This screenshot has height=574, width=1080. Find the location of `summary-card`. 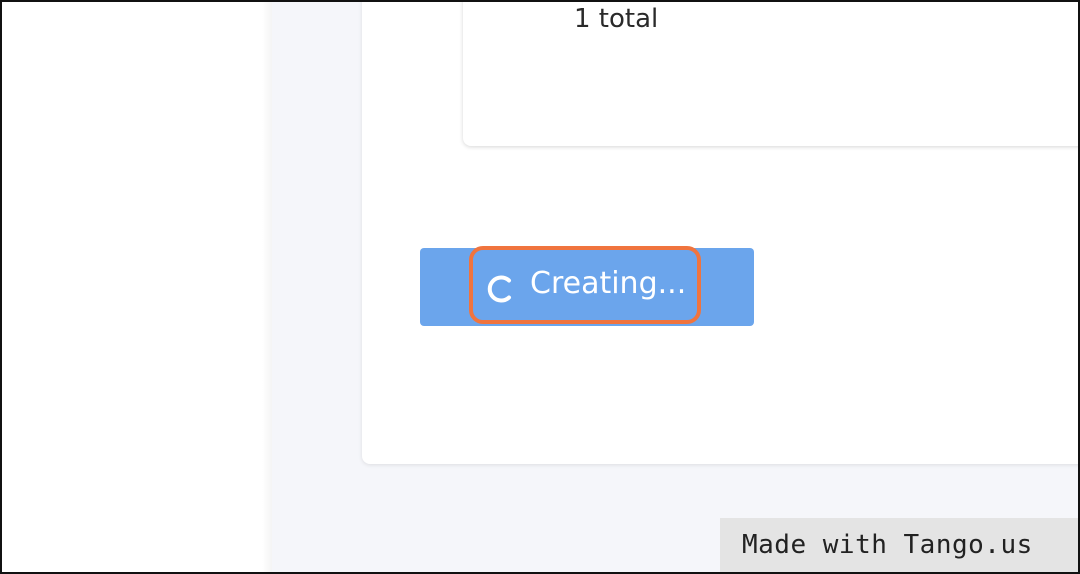

summary-card is located at coordinates (771, 73).